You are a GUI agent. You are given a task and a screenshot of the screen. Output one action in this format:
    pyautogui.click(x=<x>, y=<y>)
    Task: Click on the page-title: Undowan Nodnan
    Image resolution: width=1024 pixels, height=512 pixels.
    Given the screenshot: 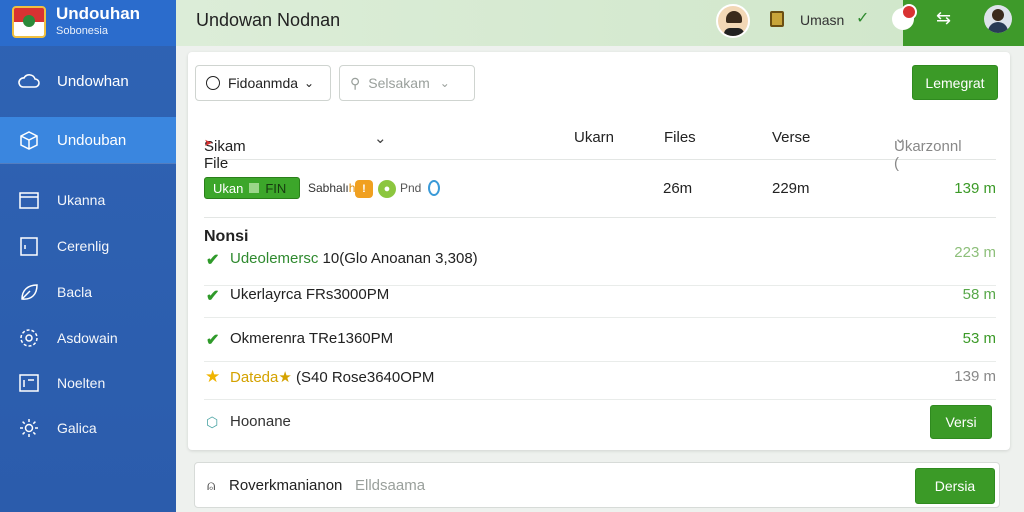 What is the action you would take?
    pyautogui.click(x=268, y=20)
    